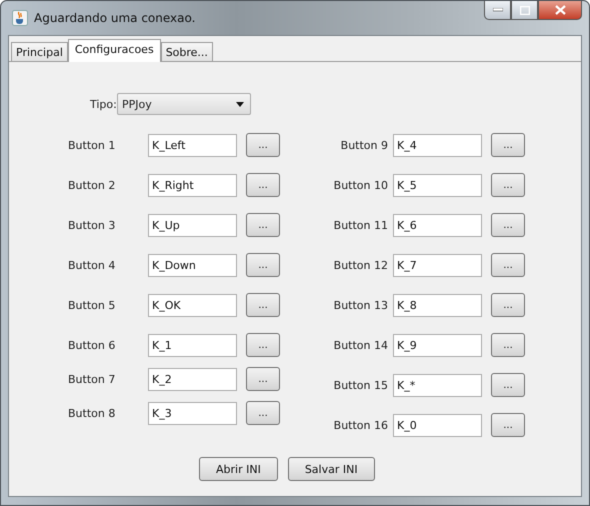 Image resolution: width=590 pixels, height=506 pixels. What do you see at coordinates (240, 104) in the screenshot?
I see `caret-icon` at bounding box center [240, 104].